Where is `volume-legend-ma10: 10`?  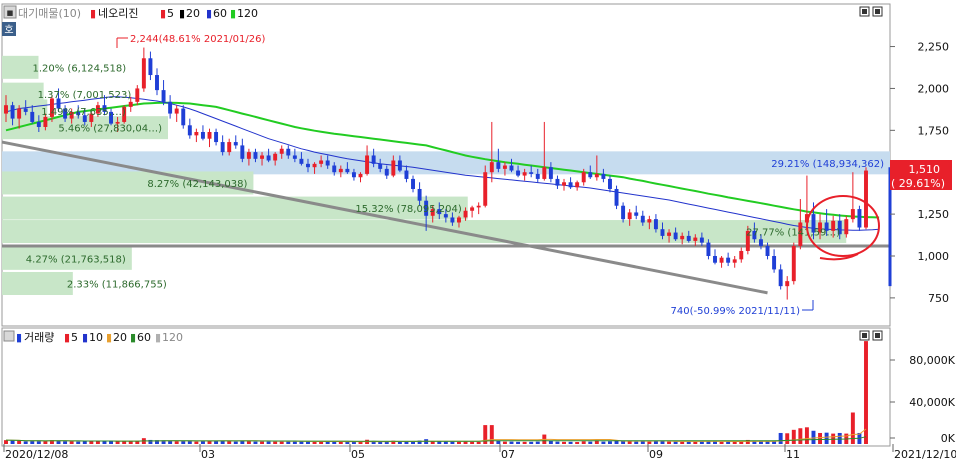 volume-legend-ma10: 10 is located at coordinates (96, 337).